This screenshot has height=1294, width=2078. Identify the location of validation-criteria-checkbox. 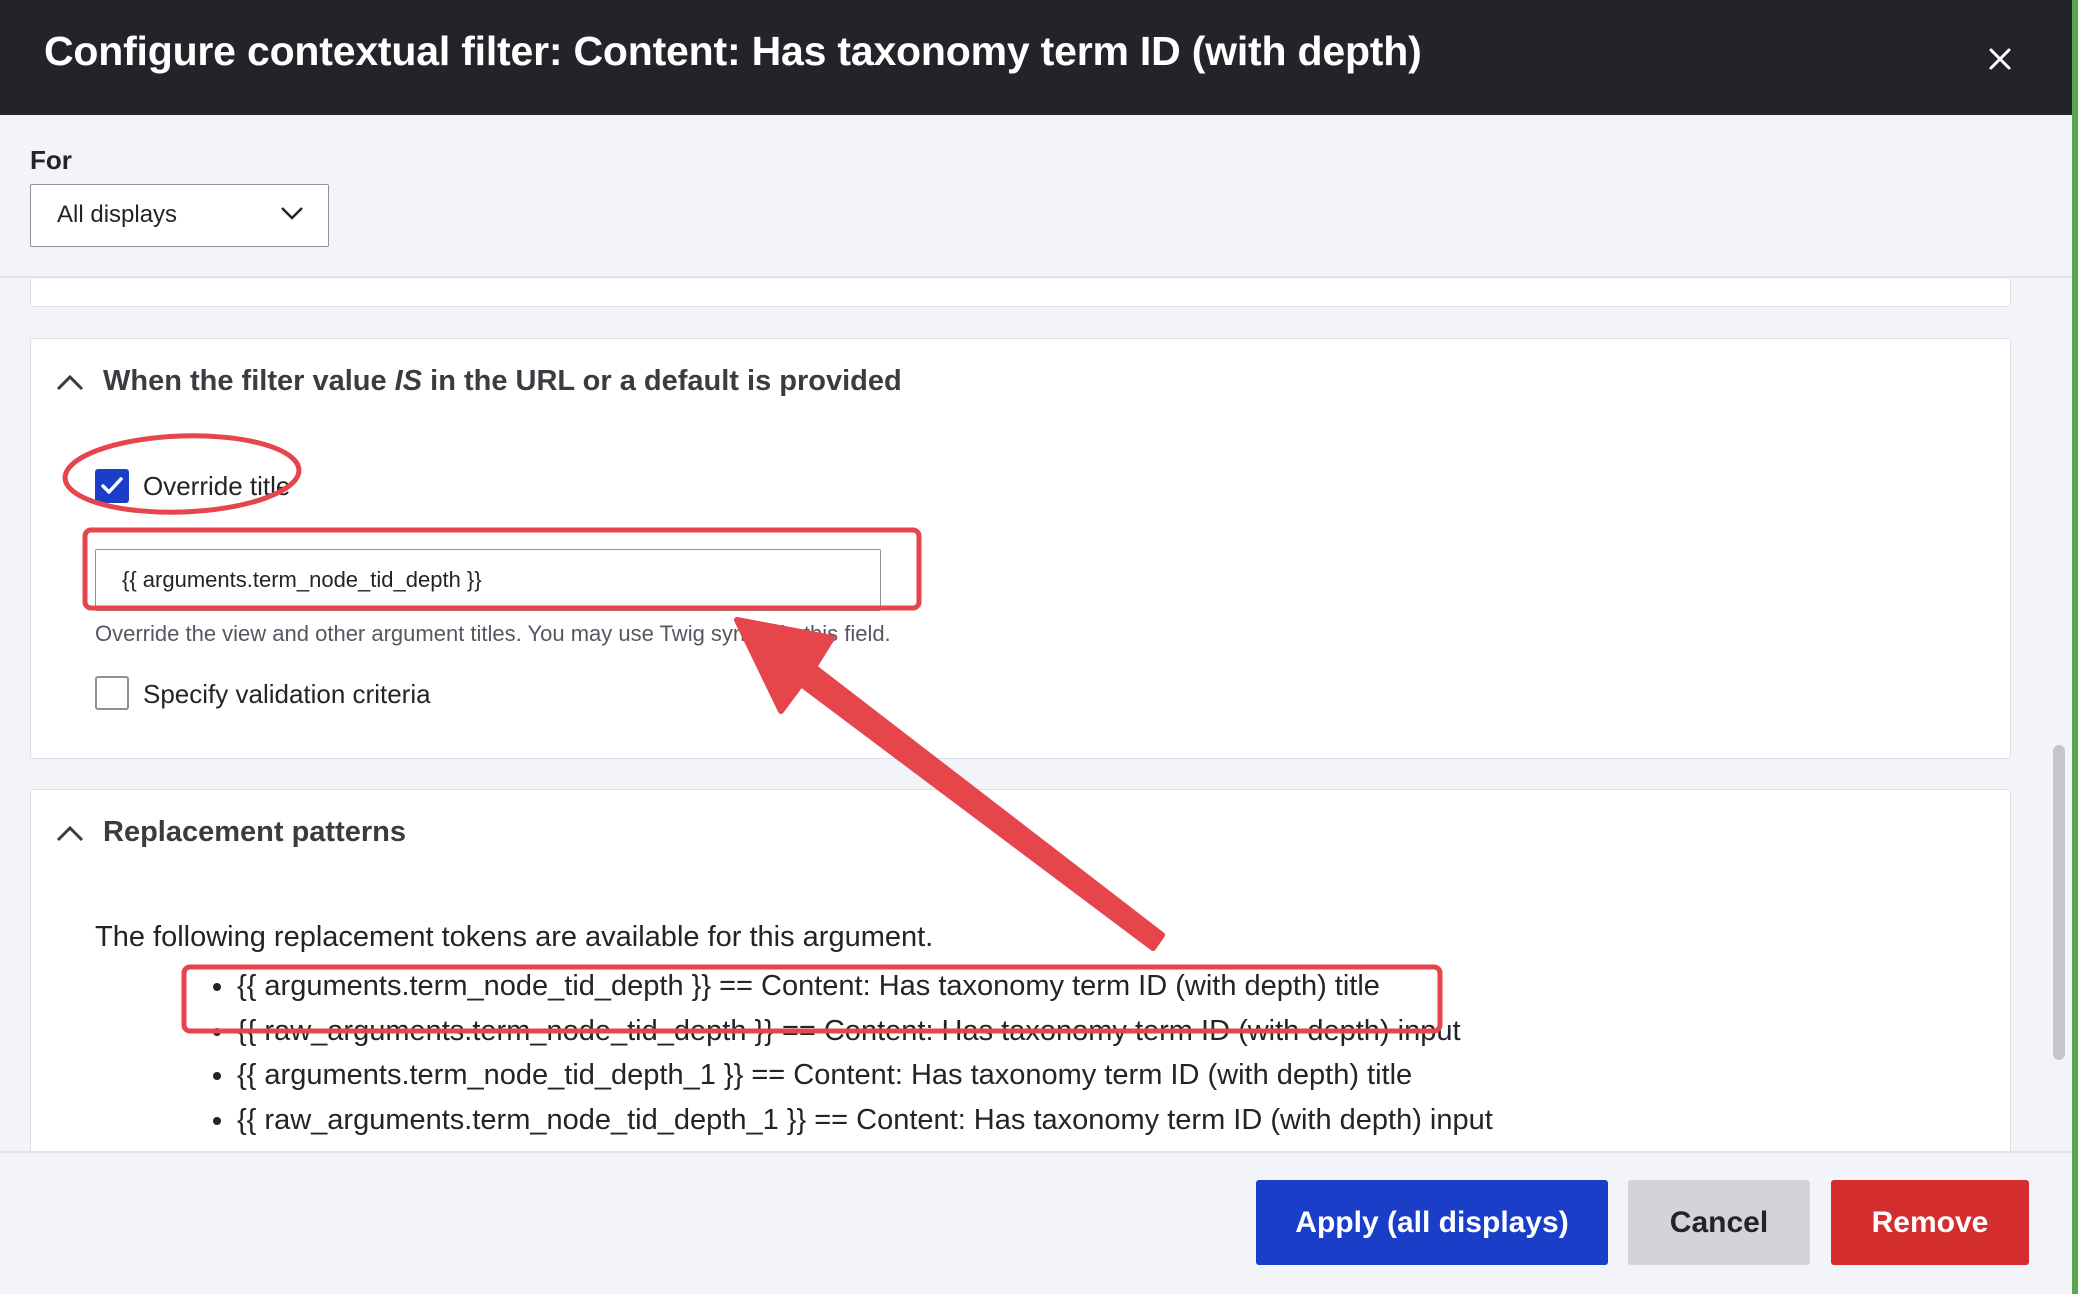
(112, 693).